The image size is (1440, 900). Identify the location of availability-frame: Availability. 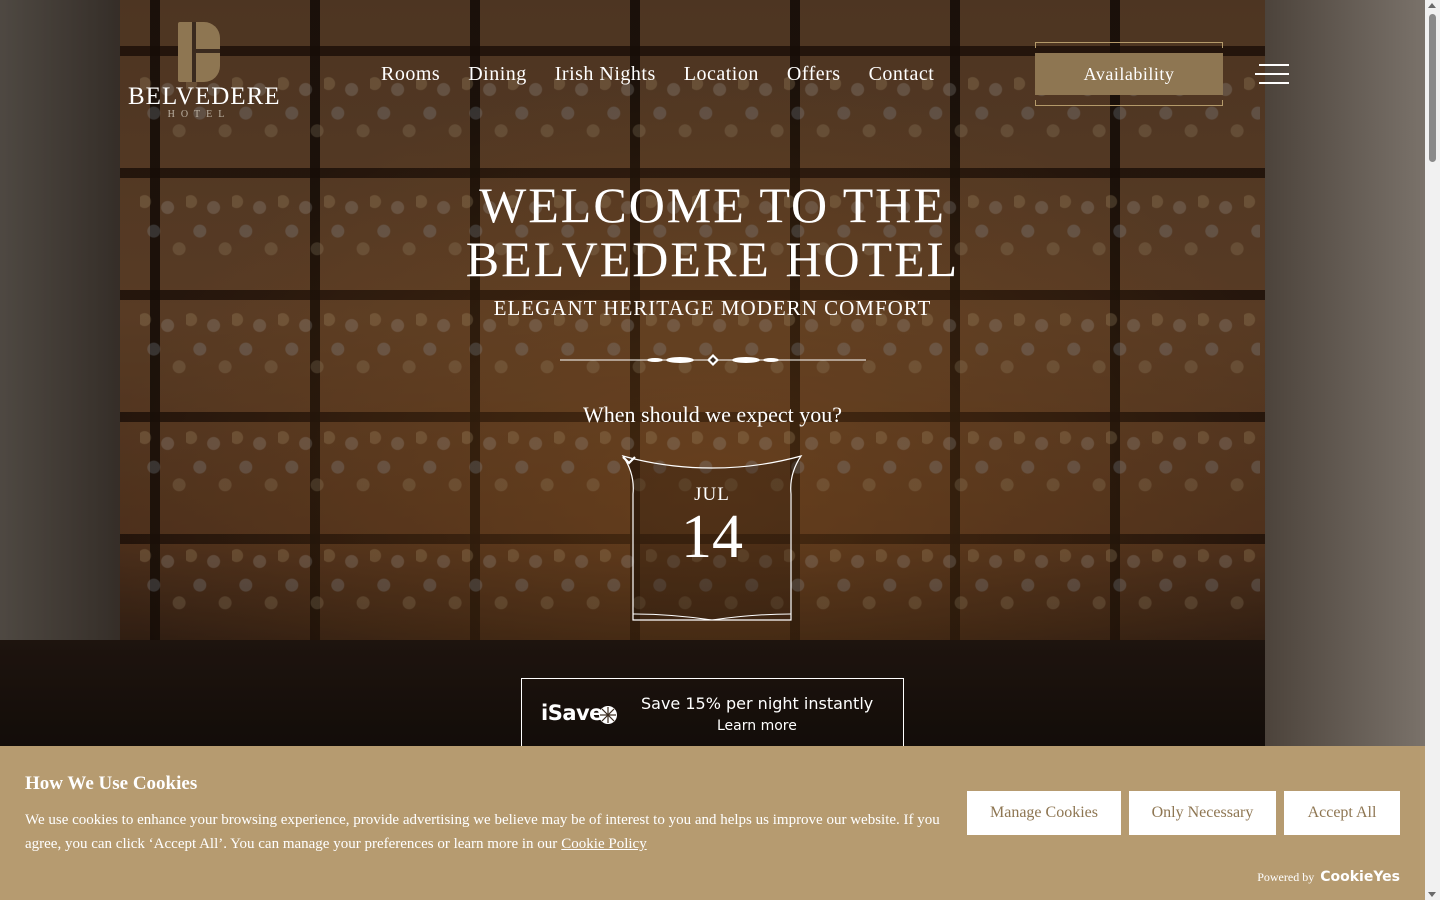
(1129, 74).